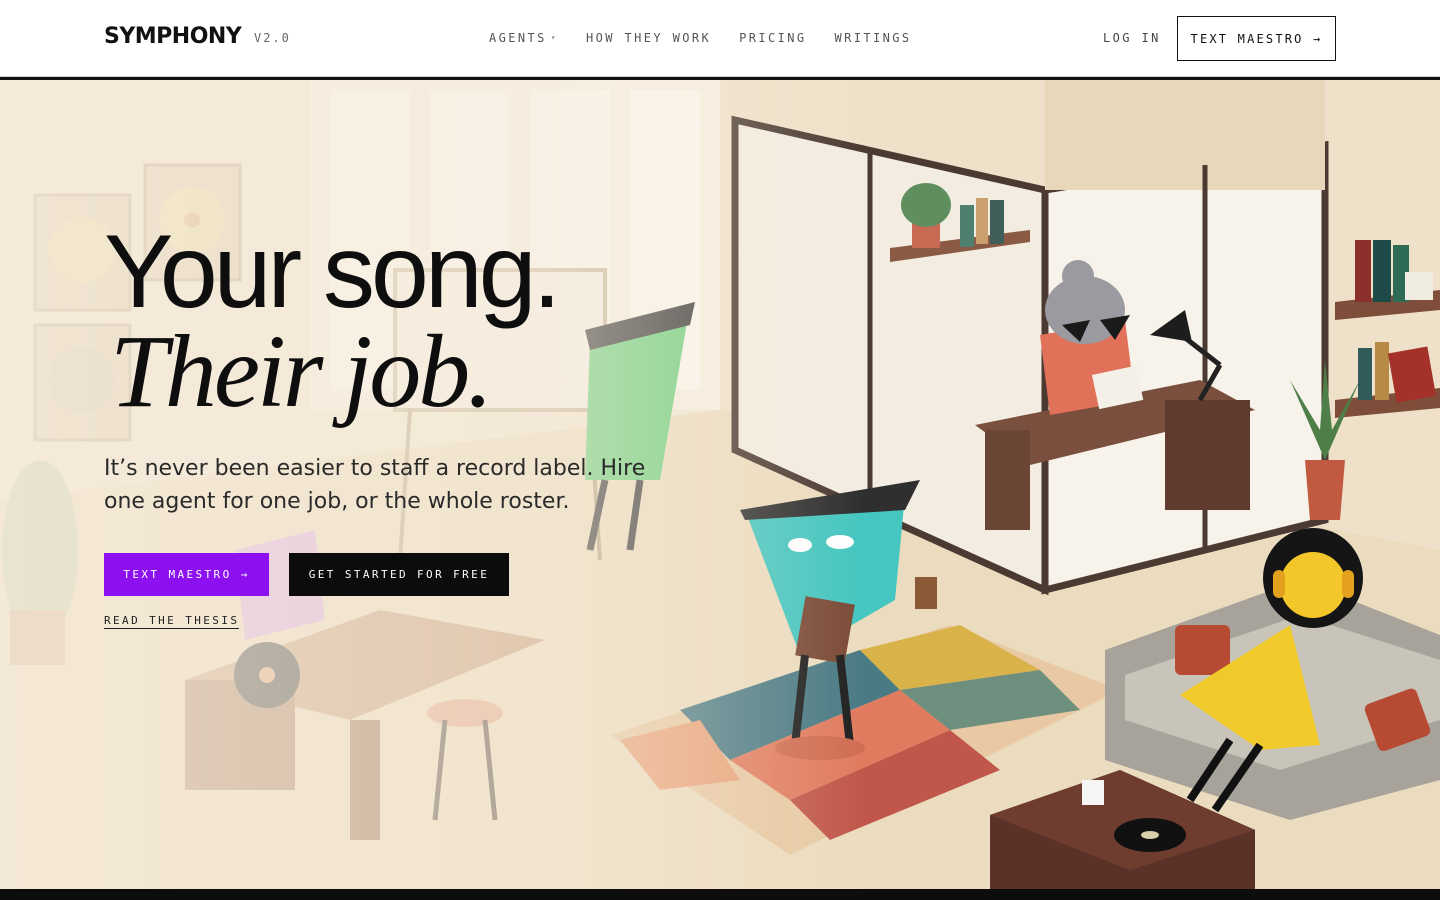  I want to click on main-nav: AGENTS ▾ HOW THEY WORK PRICING WRITINGS, so click(700, 38).